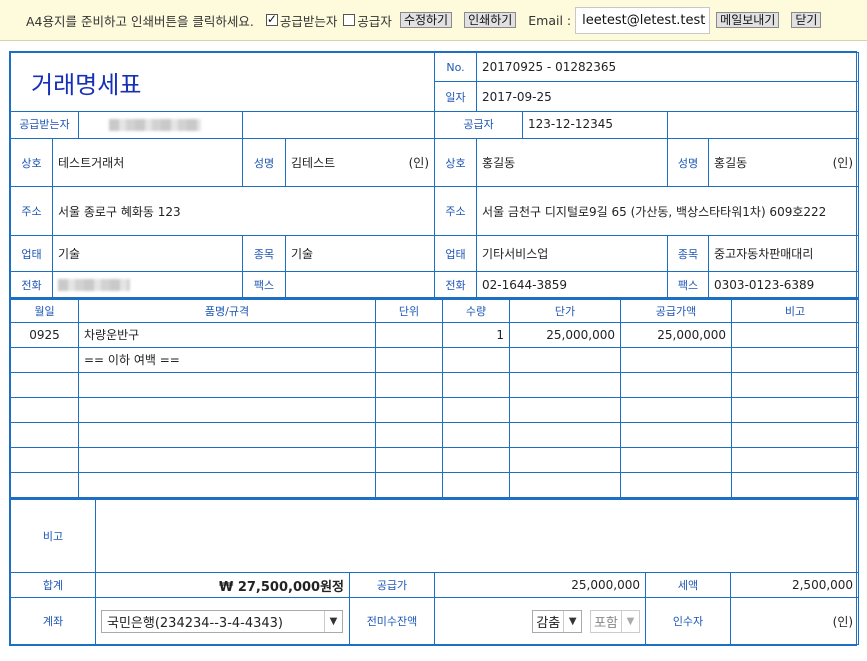 This screenshot has width=867, height=661. Describe the element at coordinates (748, 20) in the screenshot. I see `send-mail-button: 메일보내기` at that location.